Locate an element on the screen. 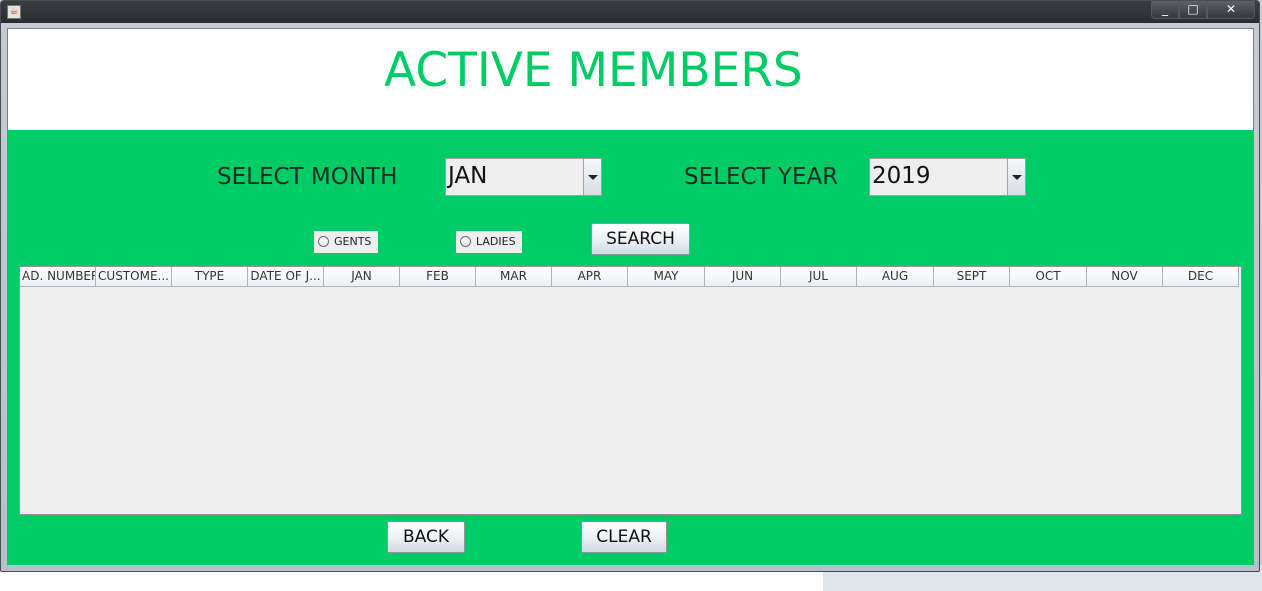 This screenshot has height=591, width=1262. column-header: SEPT is located at coordinates (972, 277).